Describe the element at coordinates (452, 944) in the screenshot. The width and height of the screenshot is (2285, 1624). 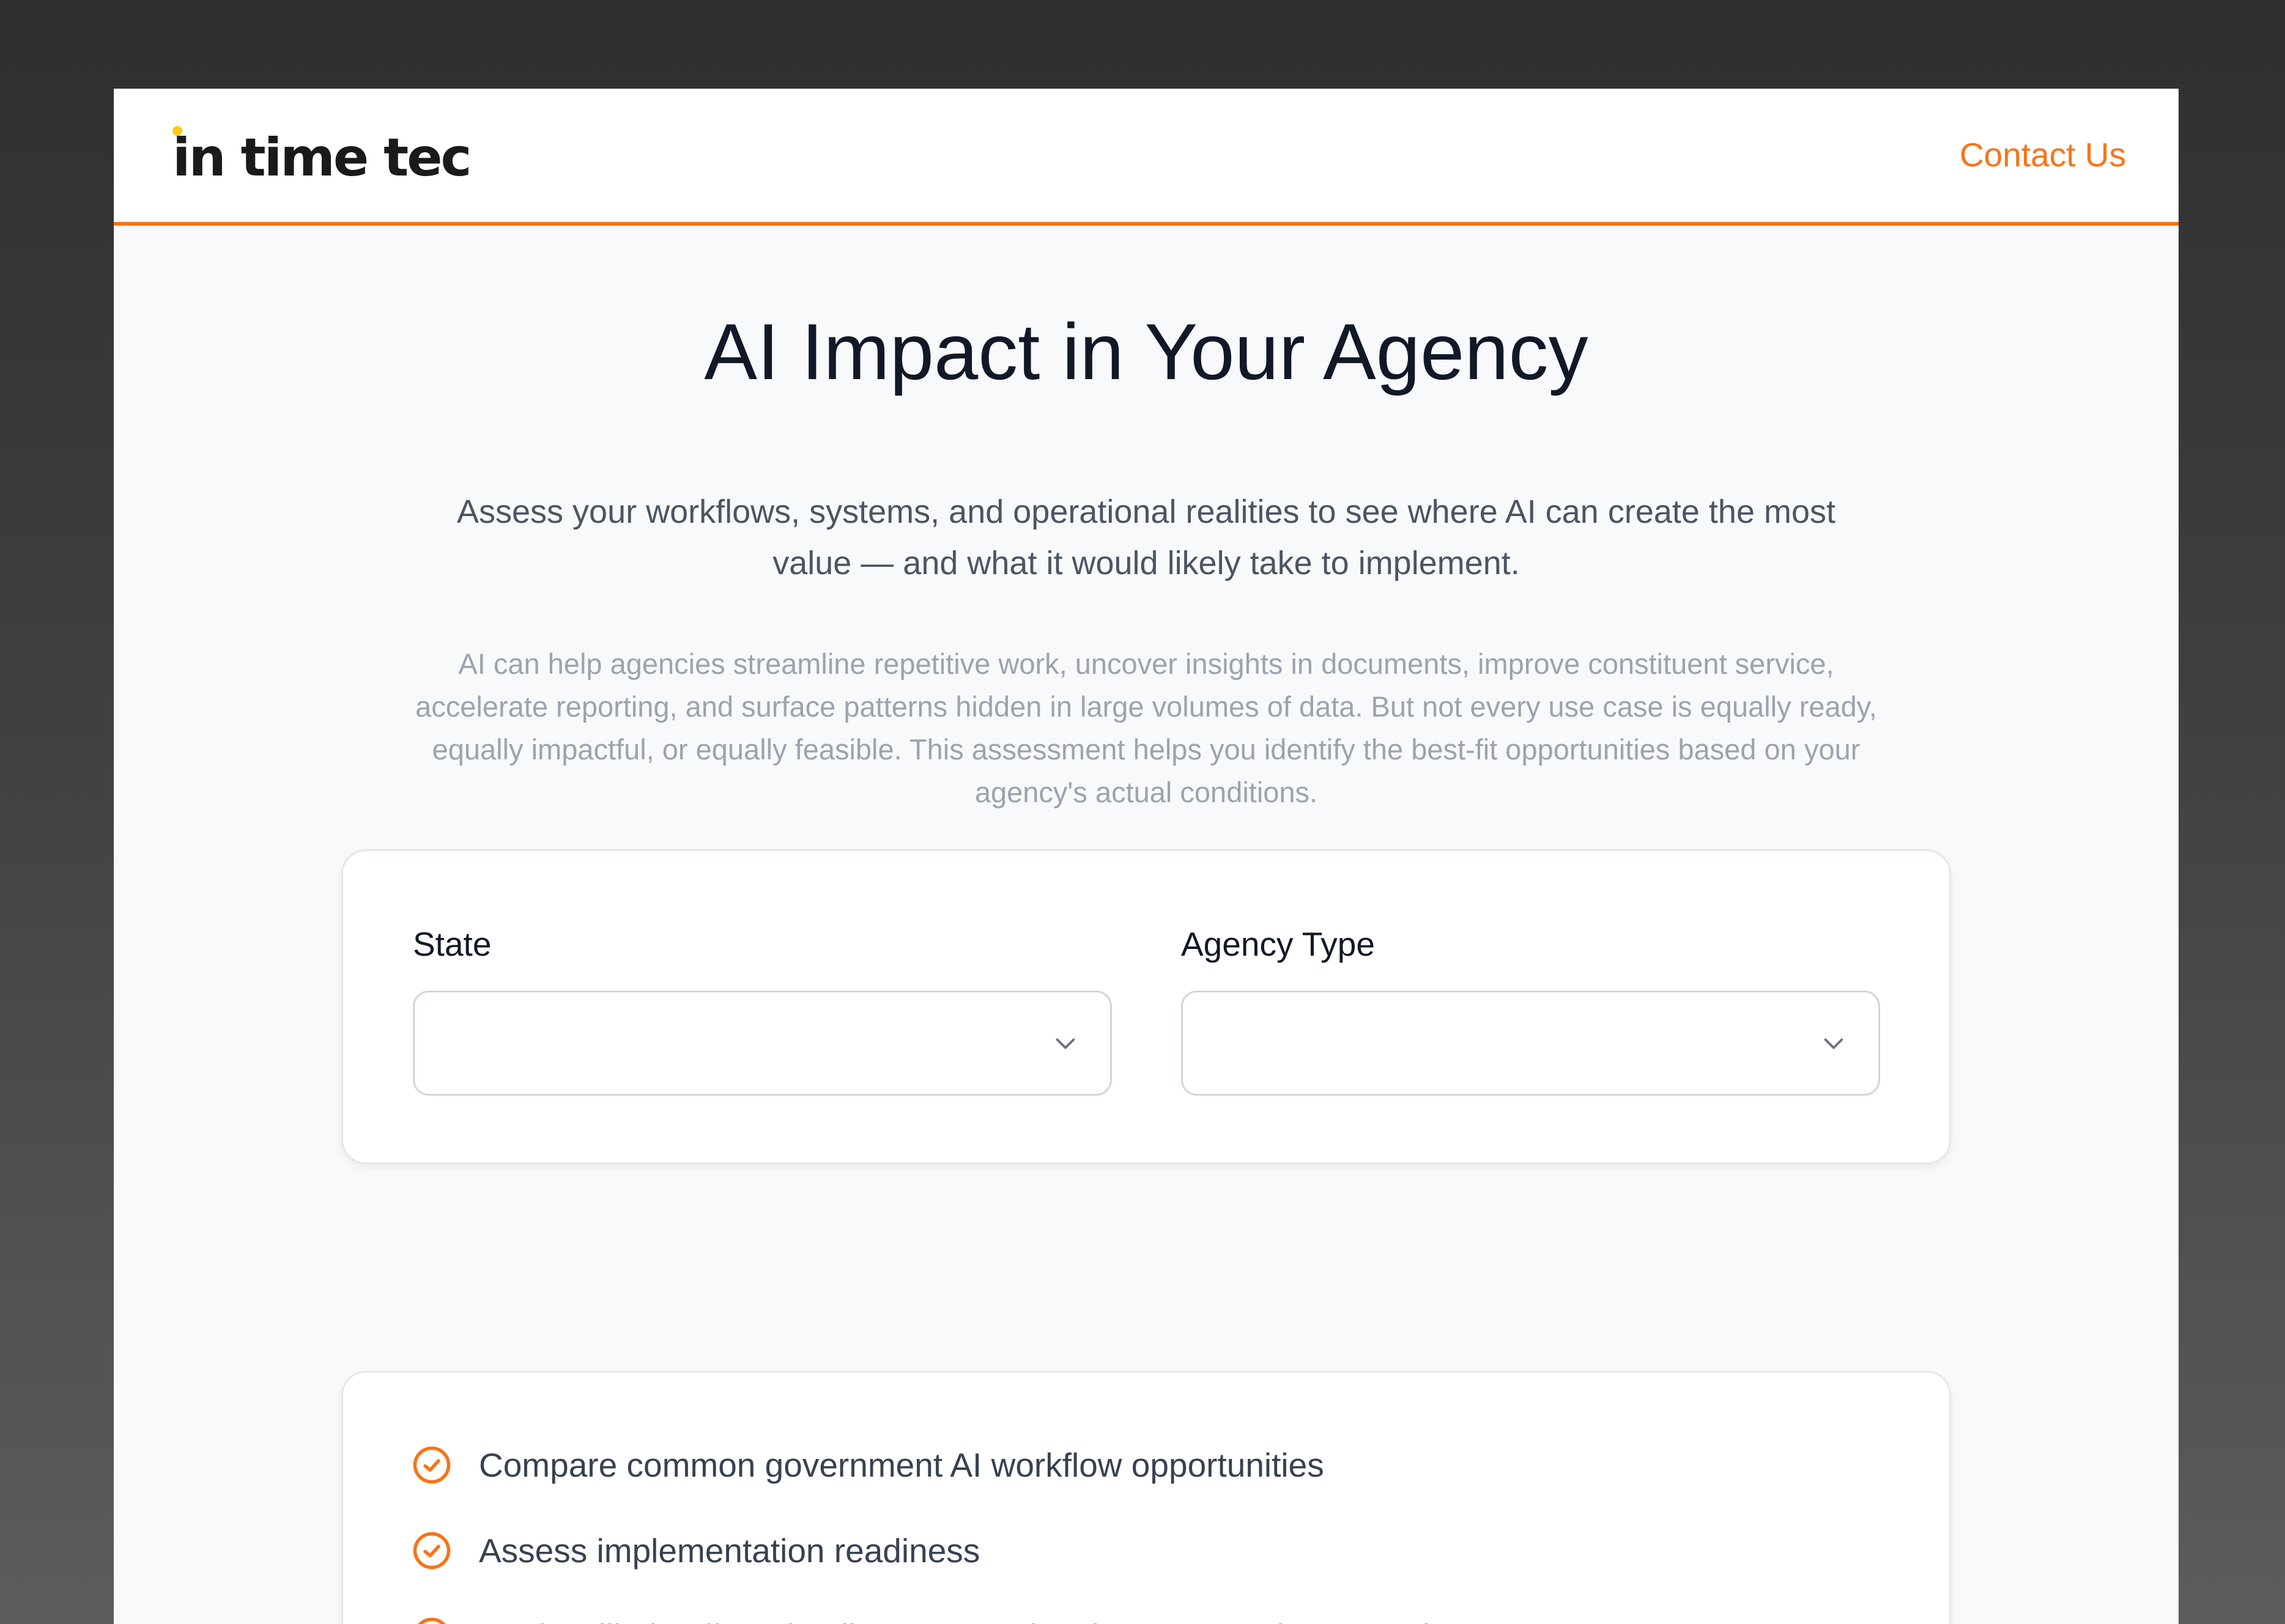
I see `state-label: State` at that location.